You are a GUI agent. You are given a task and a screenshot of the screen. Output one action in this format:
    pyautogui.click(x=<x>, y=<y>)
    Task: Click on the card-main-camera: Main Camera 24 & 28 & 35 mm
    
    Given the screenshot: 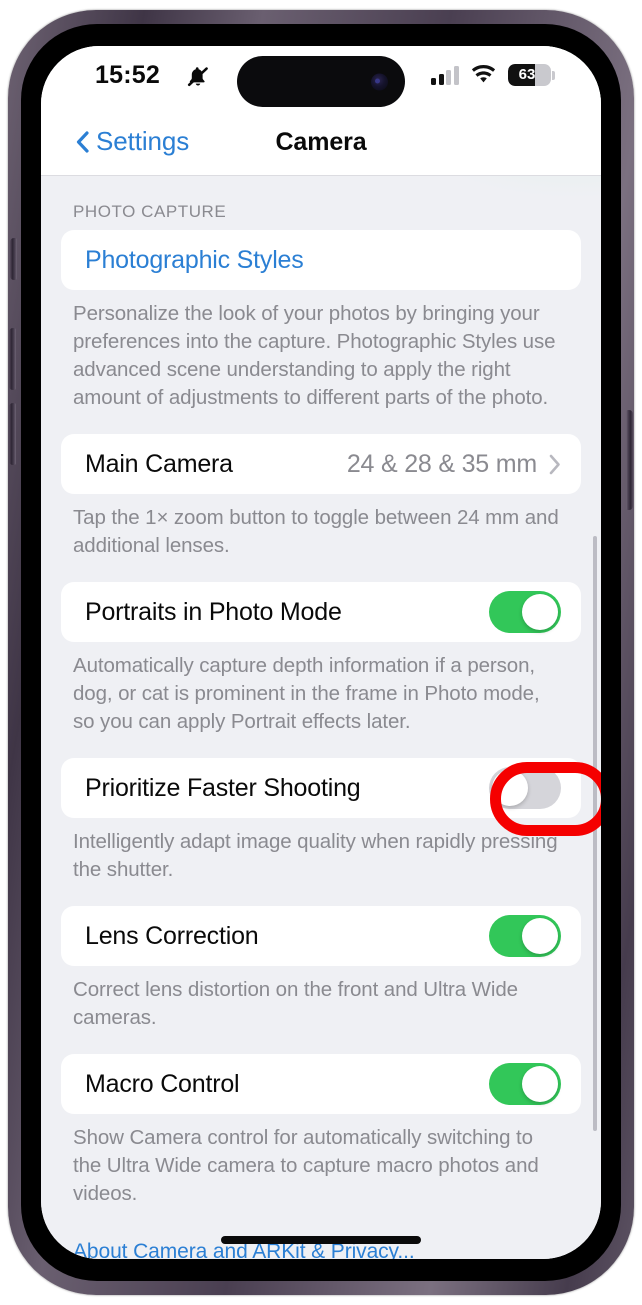 What is the action you would take?
    pyautogui.click(x=321, y=464)
    